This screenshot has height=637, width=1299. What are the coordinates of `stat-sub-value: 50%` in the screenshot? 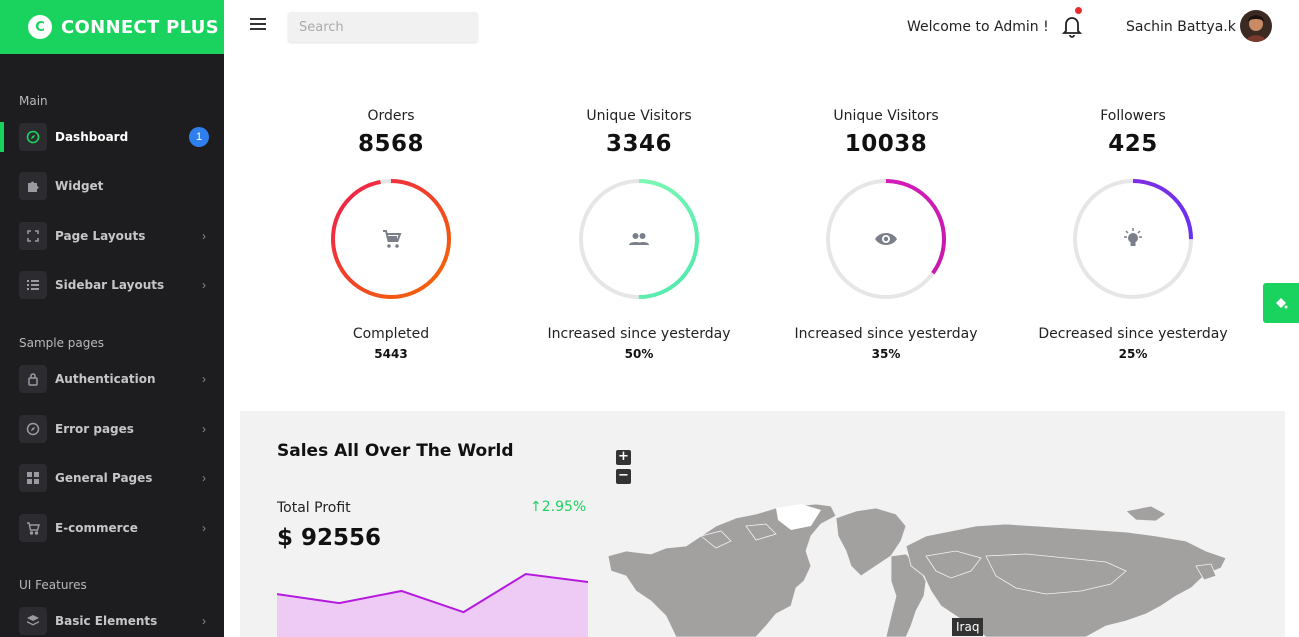 It's located at (639, 354).